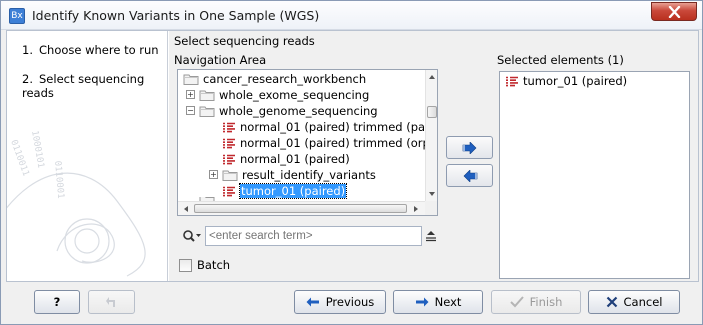 The image size is (703, 325). What do you see at coordinates (546, 302) in the screenshot?
I see `finish-label: Finish` at bounding box center [546, 302].